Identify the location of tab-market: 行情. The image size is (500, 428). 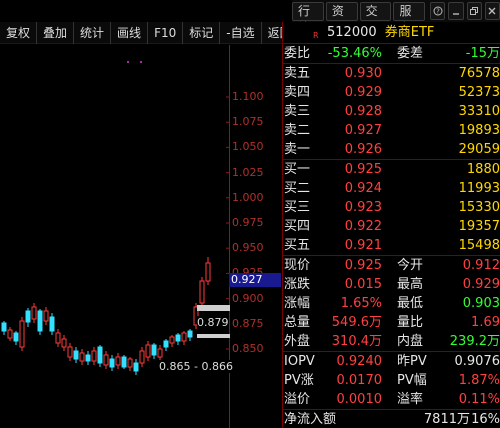
(308, 18).